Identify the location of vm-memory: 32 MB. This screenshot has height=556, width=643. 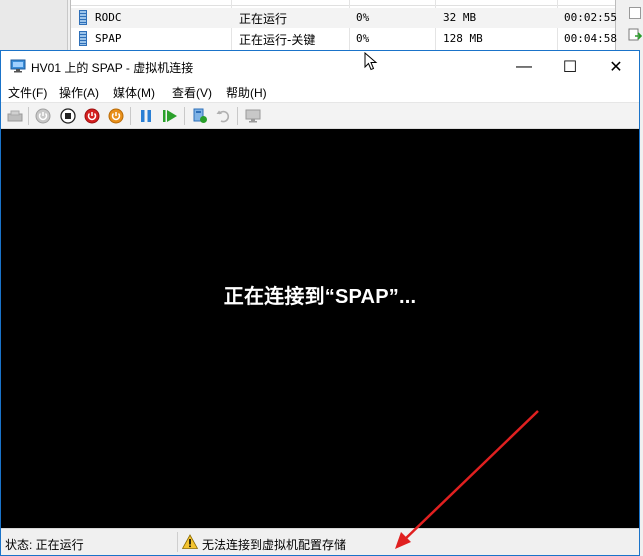
(460, 17).